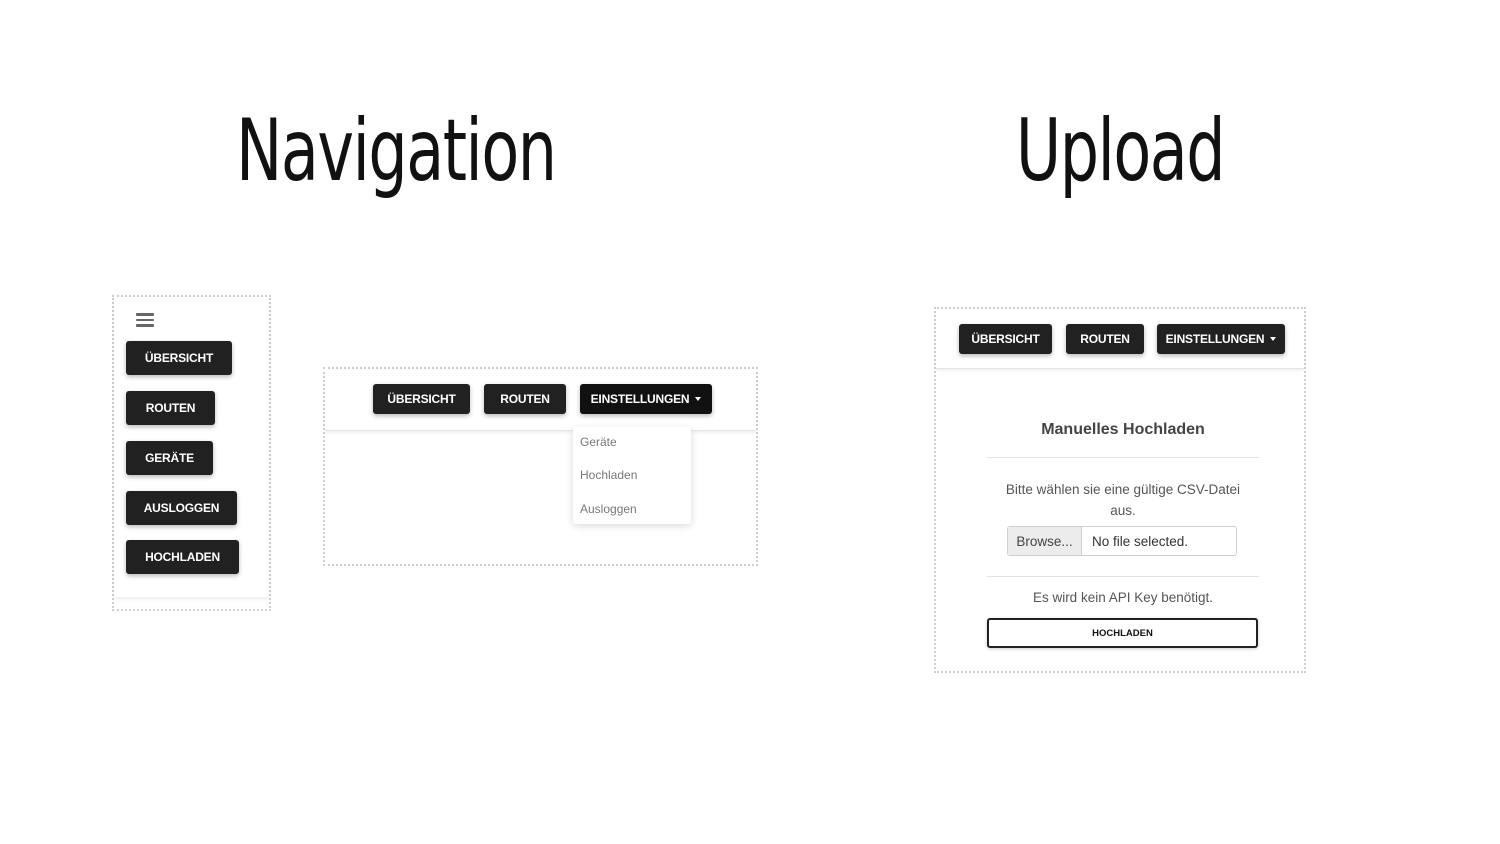  Describe the element at coordinates (598, 442) in the screenshot. I see `dropdown-item-geraete: Geräte` at that location.